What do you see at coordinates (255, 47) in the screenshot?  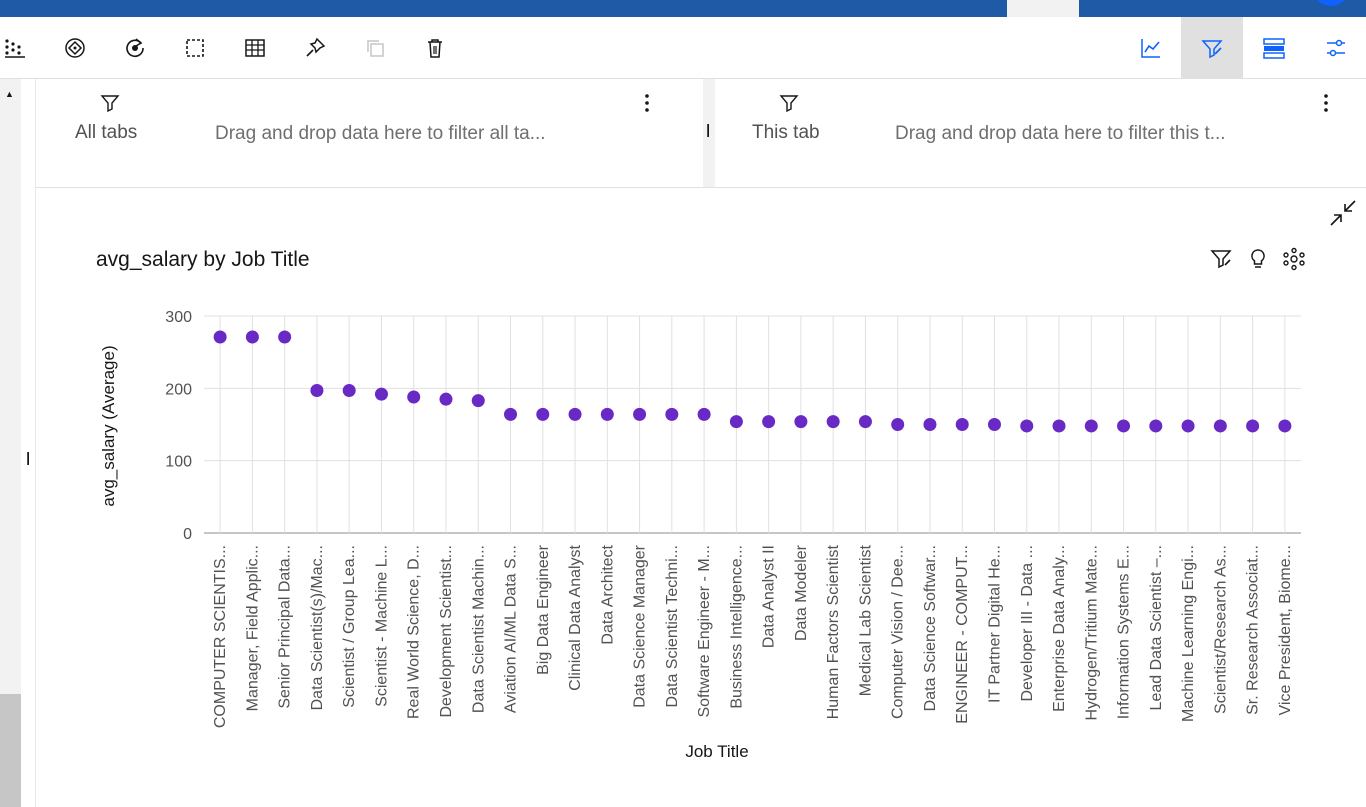 I see `table-icon` at bounding box center [255, 47].